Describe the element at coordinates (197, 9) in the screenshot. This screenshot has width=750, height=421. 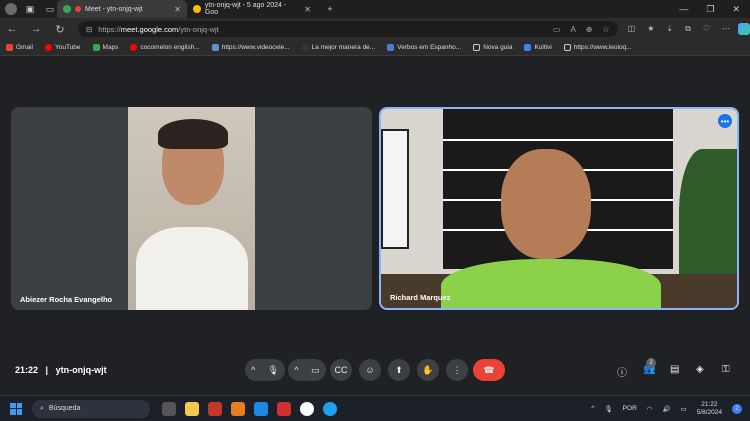
I see `hand-favicon-icon` at that location.